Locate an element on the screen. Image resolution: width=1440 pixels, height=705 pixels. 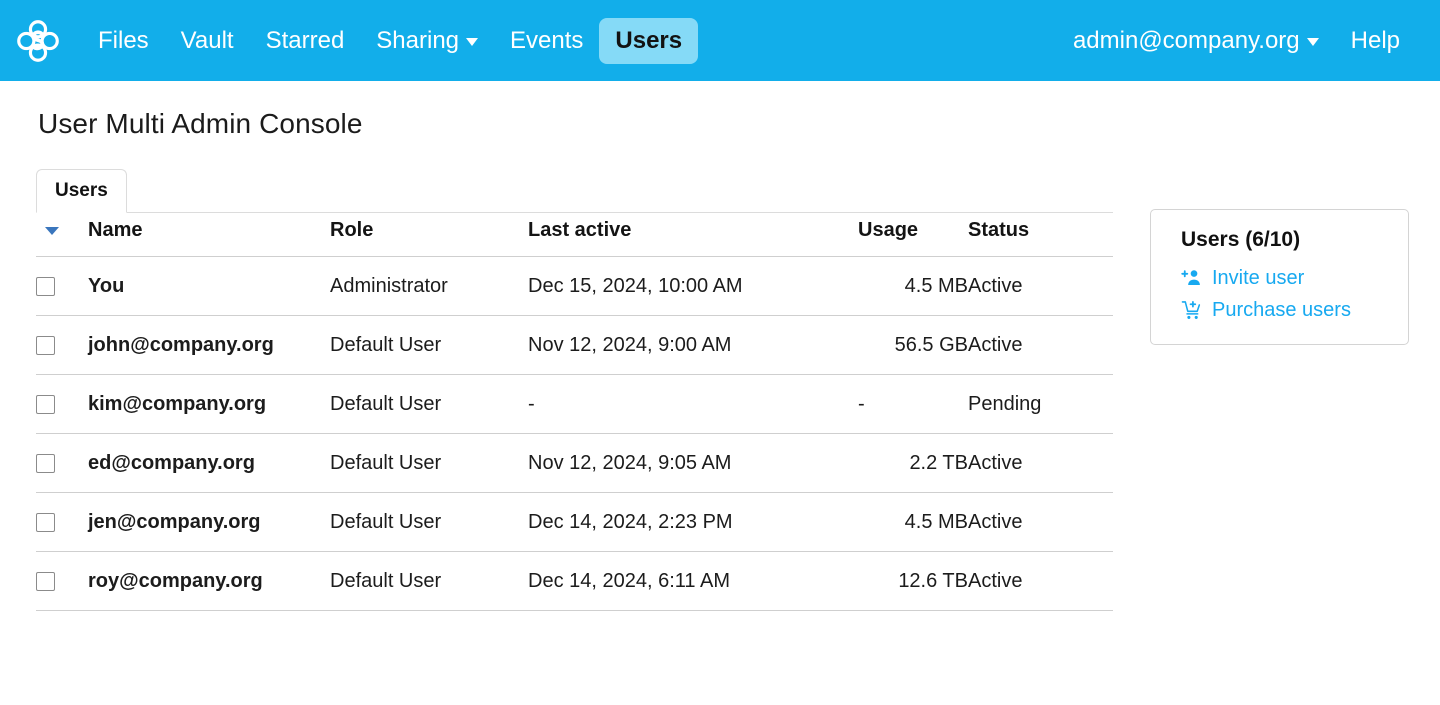
sync-clover-logo is located at coordinates (38, 41).